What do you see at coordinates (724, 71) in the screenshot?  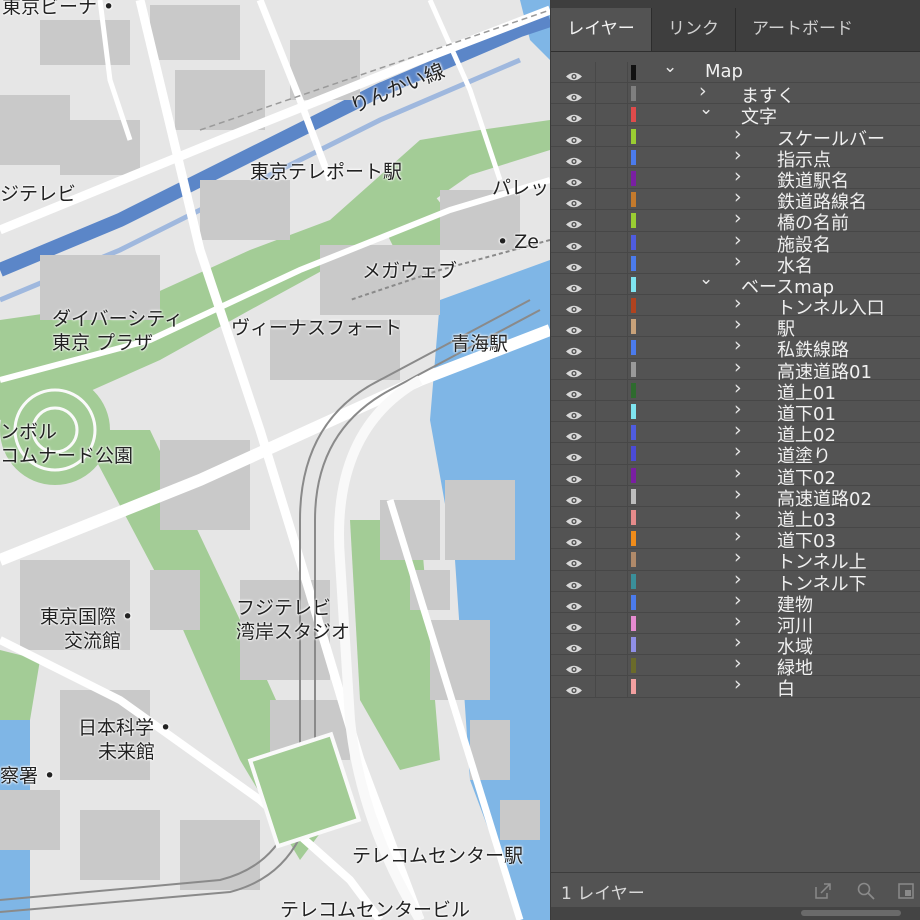 I see `layer-name: Map` at bounding box center [724, 71].